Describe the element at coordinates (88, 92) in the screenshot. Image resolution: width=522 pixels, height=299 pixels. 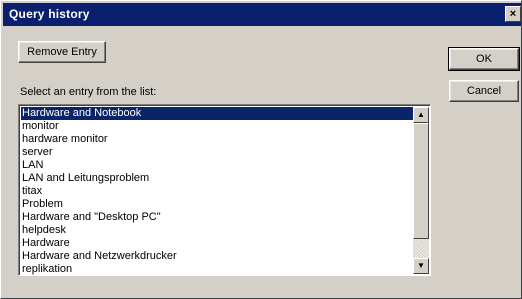
I see `list-label: Select an entry from the list:` at that location.